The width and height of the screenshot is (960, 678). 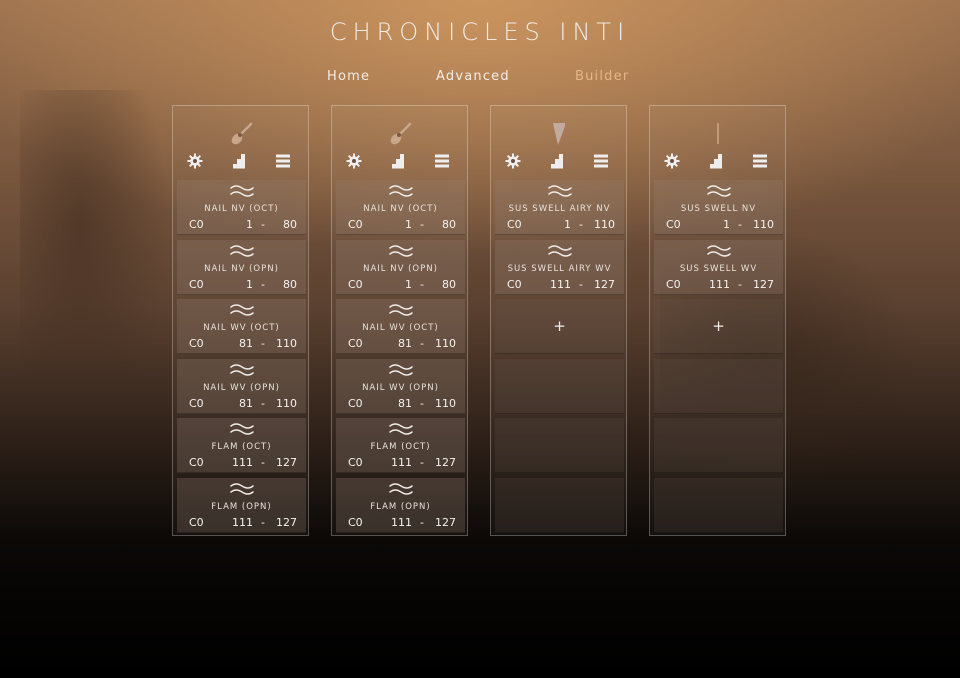 I want to click on range-dash: -, so click(x=422, y=522).